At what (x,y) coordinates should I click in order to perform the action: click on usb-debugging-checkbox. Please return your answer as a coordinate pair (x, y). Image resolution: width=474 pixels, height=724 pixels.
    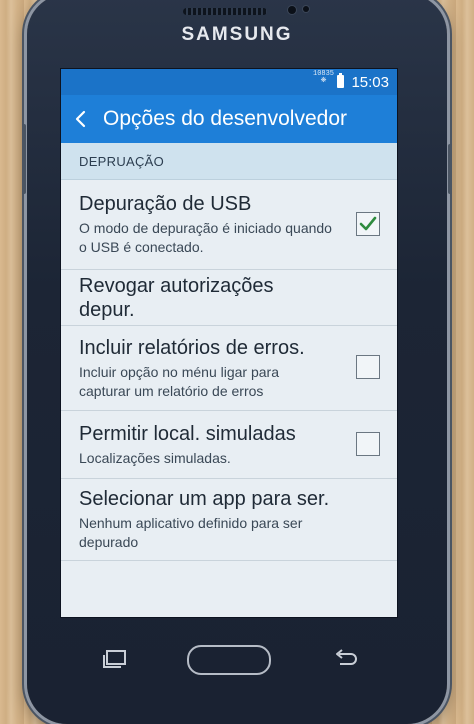
    Looking at the image, I should click on (368, 223).